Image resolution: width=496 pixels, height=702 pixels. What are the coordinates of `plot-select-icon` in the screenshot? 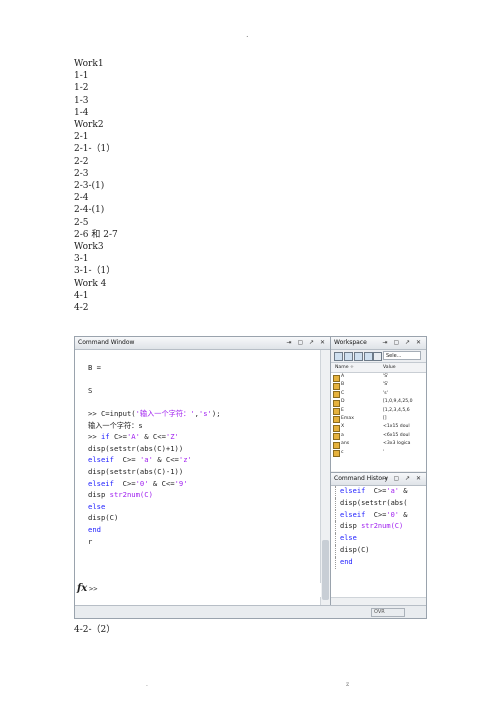 It's located at (377, 356).